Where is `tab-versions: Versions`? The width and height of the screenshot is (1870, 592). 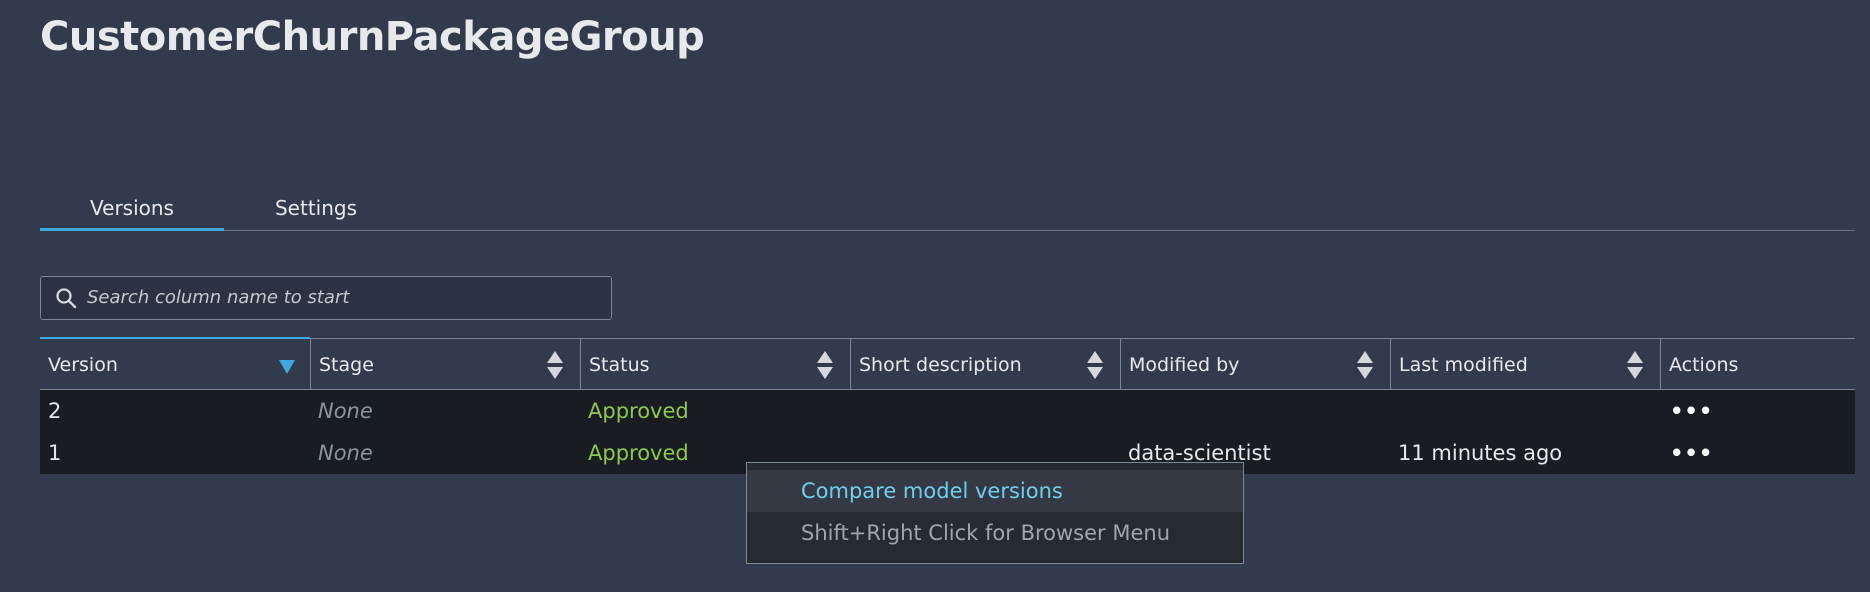 tab-versions: Versions is located at coordinates (132, 208).